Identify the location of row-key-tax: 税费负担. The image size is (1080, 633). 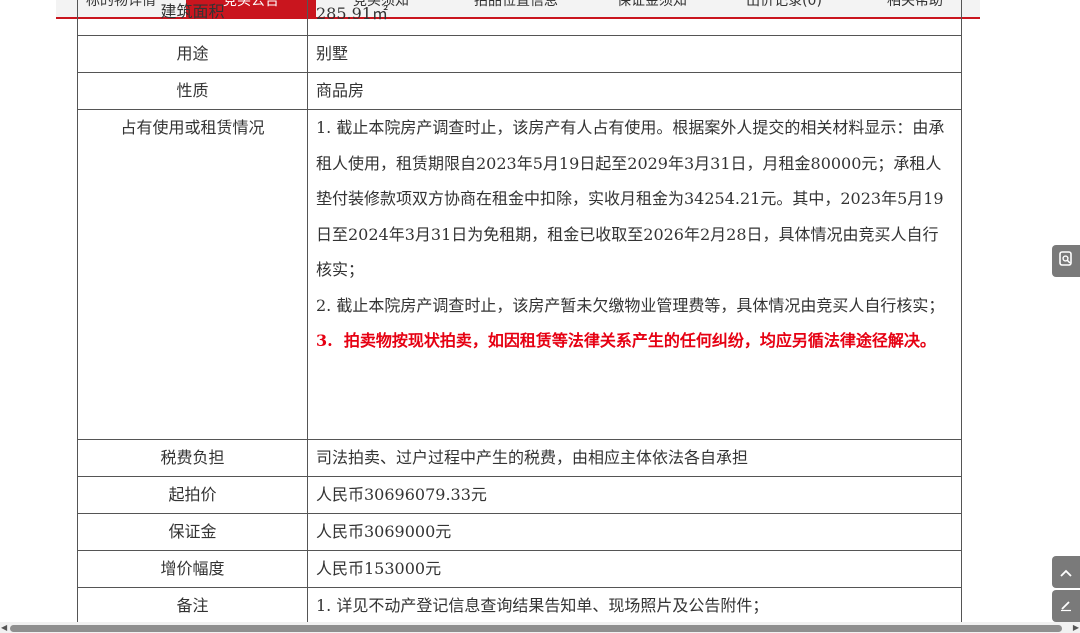
(192, 458).